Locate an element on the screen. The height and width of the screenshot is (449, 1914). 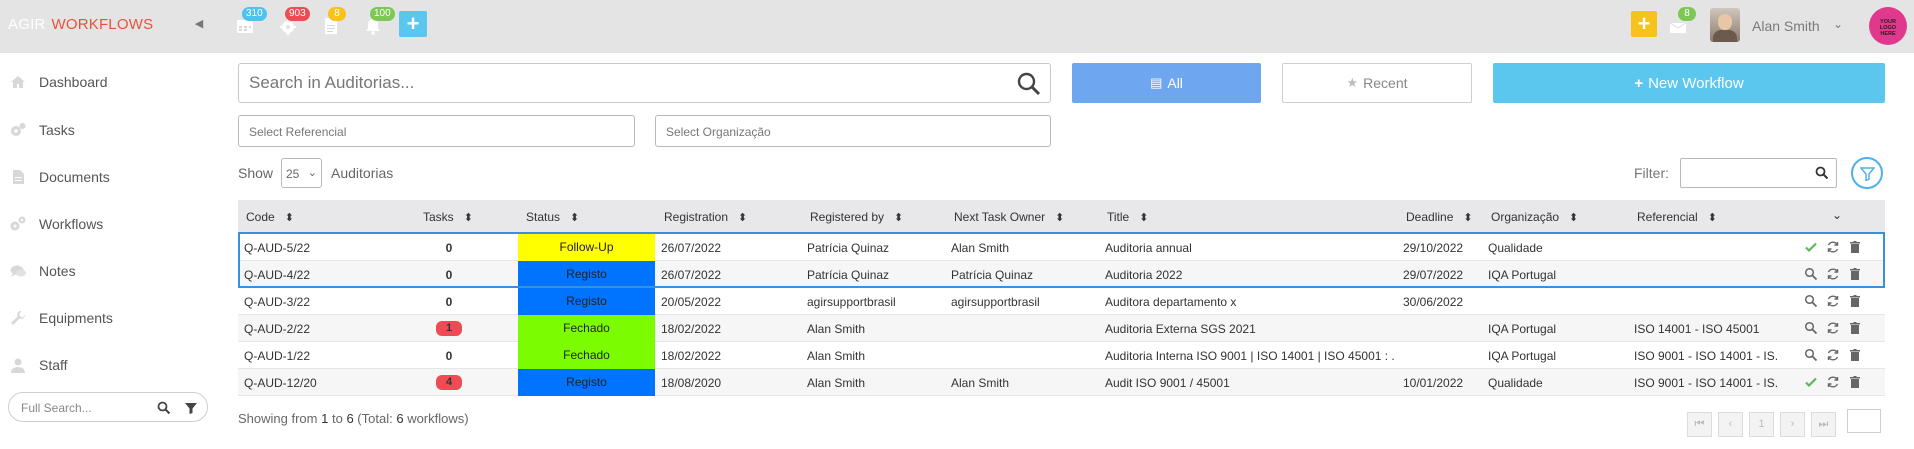
sidebar-item-dashboard: Dashboard is located at coordinates (107, 82).